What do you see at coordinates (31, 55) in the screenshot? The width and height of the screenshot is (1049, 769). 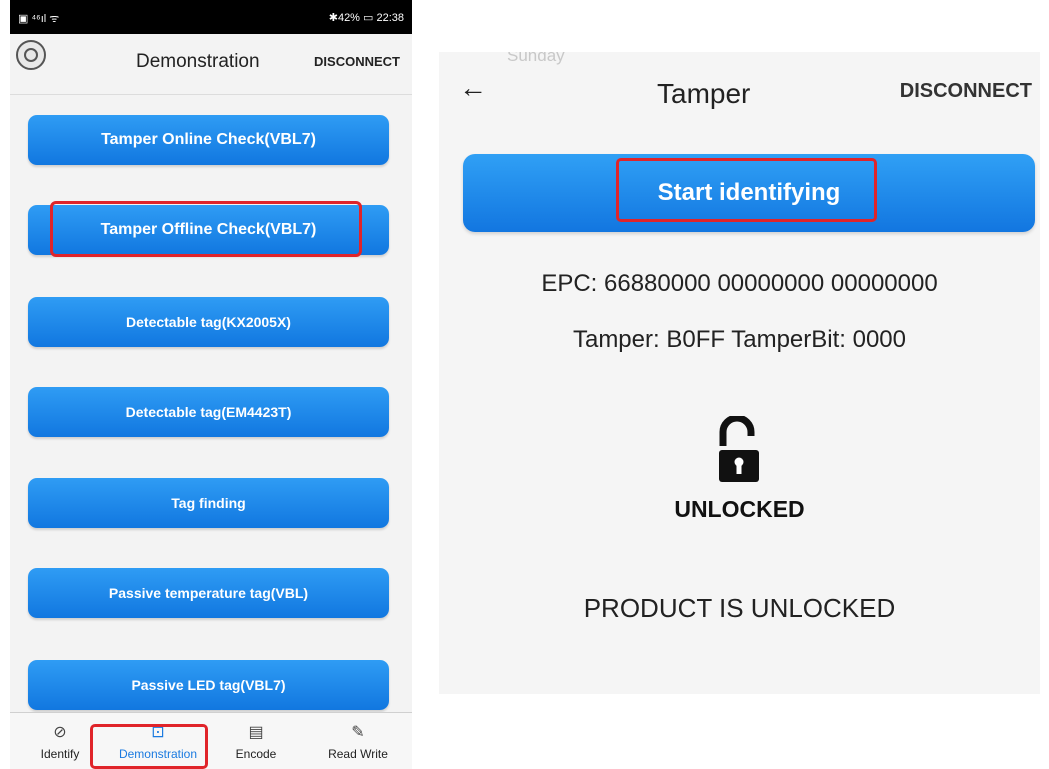 I see `app-logo-icon` at bounding box center [31, 55].